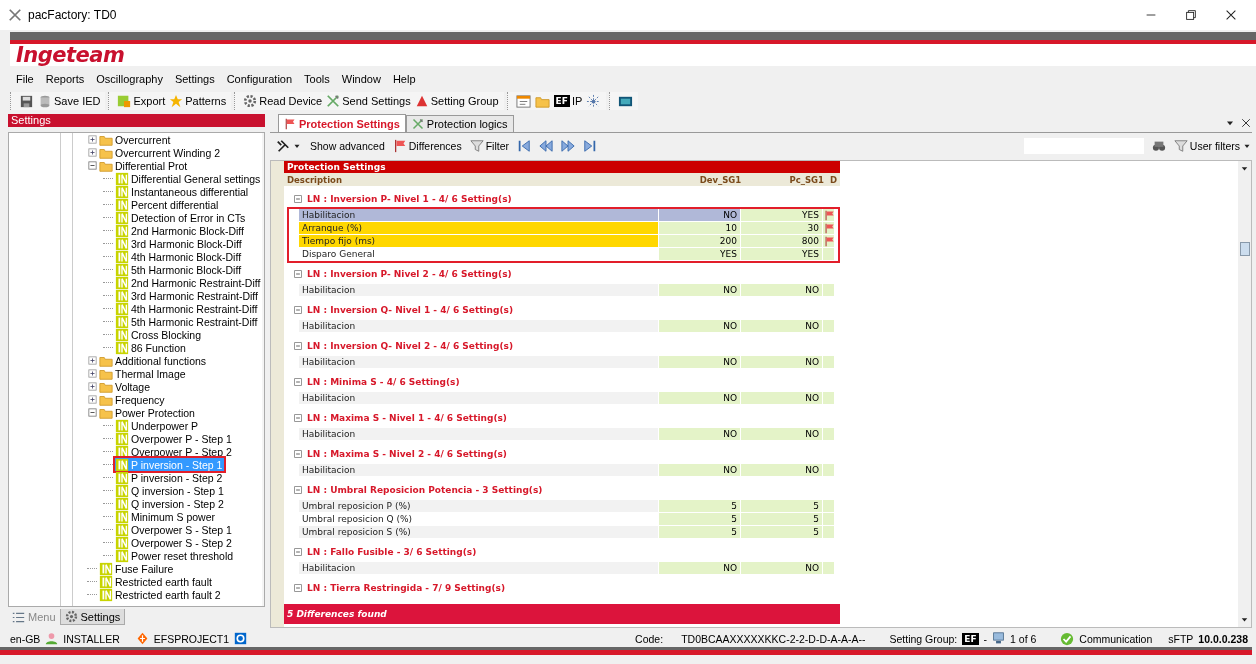 This screenshot has height=664, width=1256. I want to click on tree-item: Overcurrent Winding 2, so click(161, 152).